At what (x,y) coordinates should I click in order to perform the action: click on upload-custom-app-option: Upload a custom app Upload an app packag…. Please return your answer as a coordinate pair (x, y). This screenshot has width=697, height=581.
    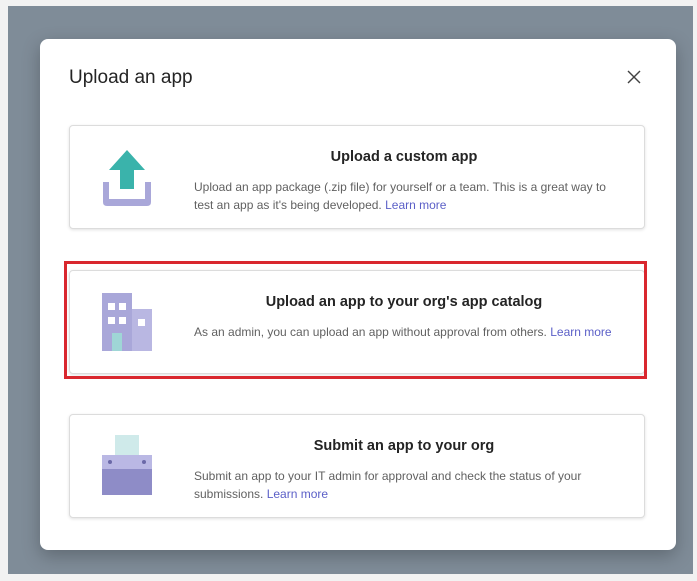
    Looking at the image, I should click on (357, 177).